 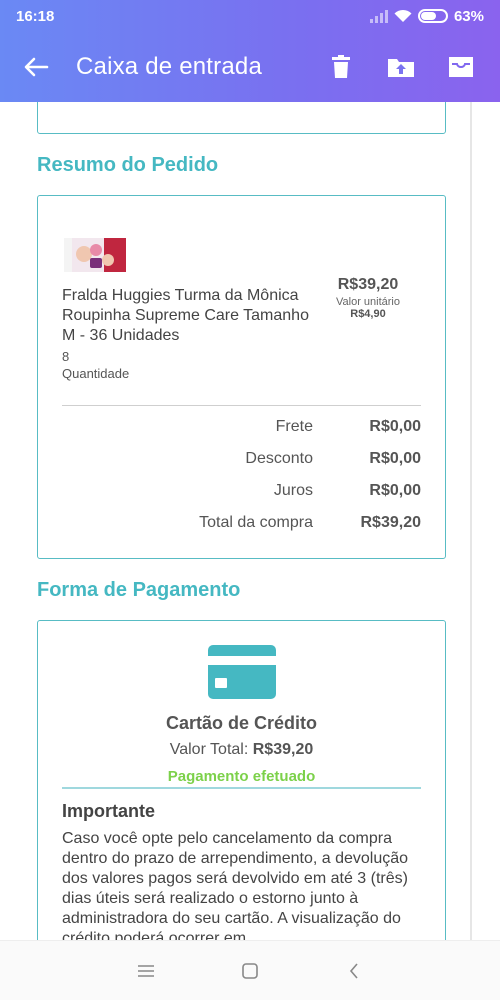 What do you see at coordinates (471, 521) in the screenshot?
I see `scroll-track` at bounding box center [471, 521].